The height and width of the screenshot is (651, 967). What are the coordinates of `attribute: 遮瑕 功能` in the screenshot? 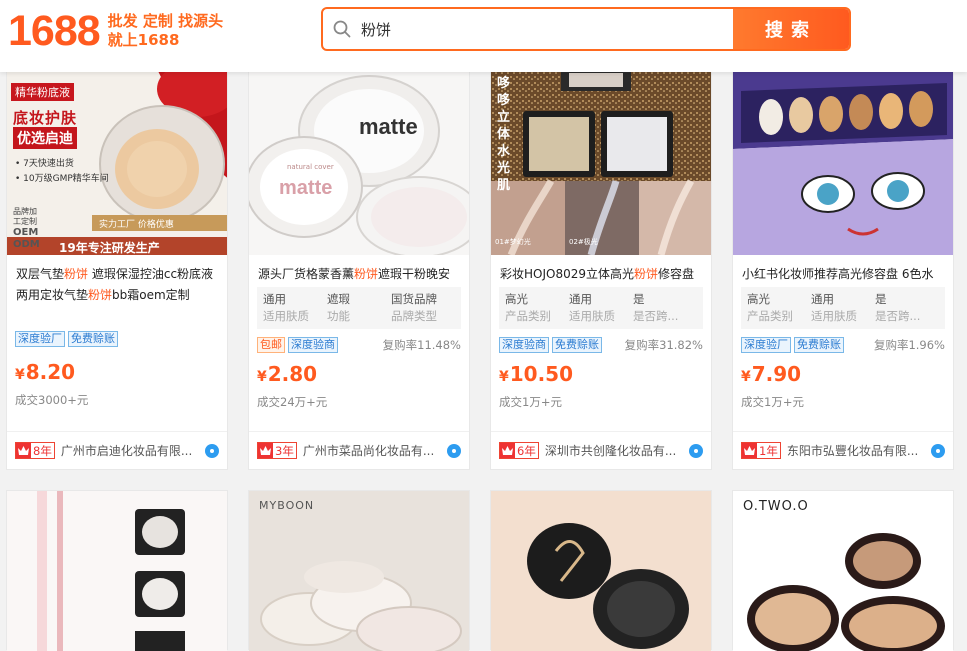 It's located at (338, 307).